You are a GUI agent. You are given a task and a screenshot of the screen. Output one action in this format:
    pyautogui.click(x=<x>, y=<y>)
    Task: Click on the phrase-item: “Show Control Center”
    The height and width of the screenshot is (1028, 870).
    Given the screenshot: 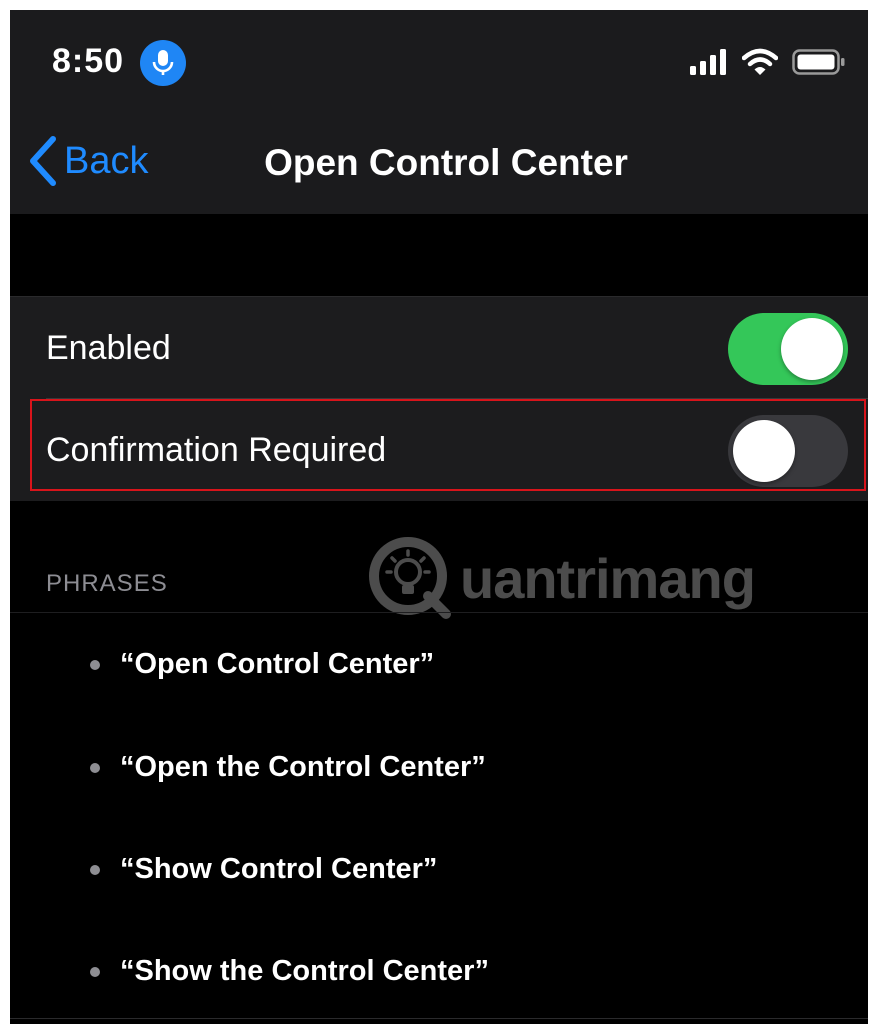 What is the action you would take?
    pyautogui.click(x=263, y=869)
    